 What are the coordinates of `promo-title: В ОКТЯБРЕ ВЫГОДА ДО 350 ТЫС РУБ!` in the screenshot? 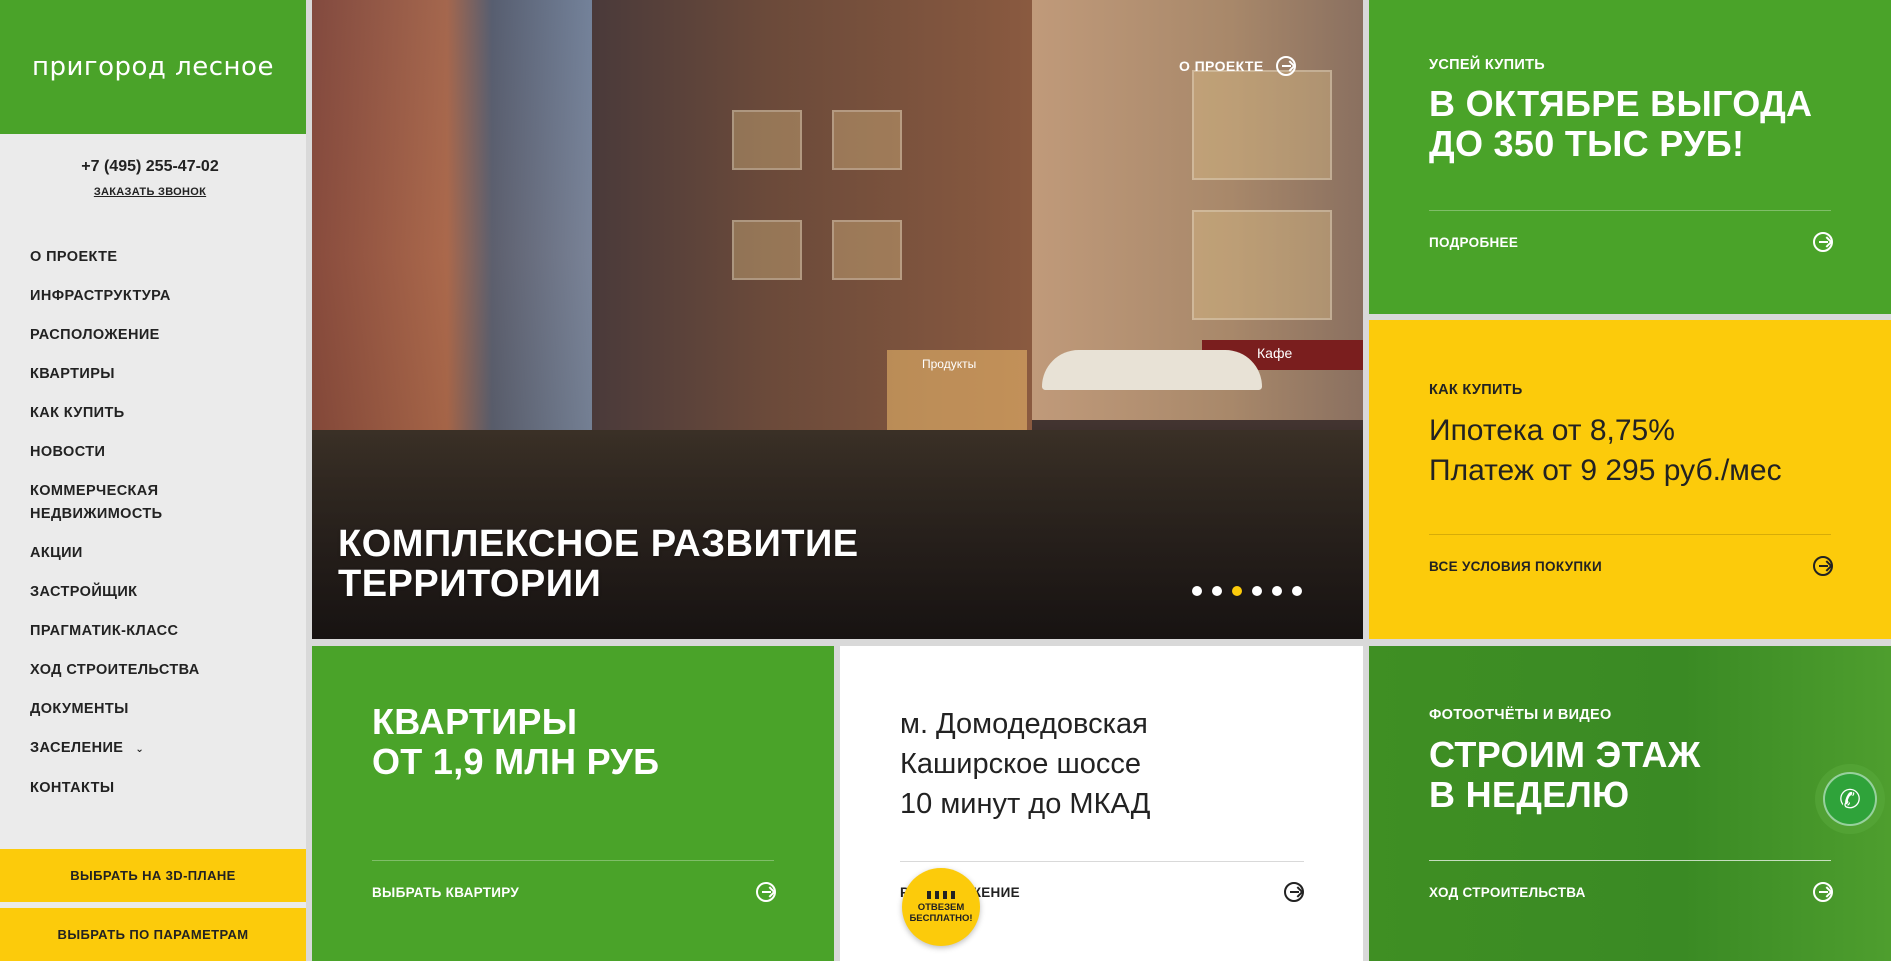 It's located at (1620, 124).